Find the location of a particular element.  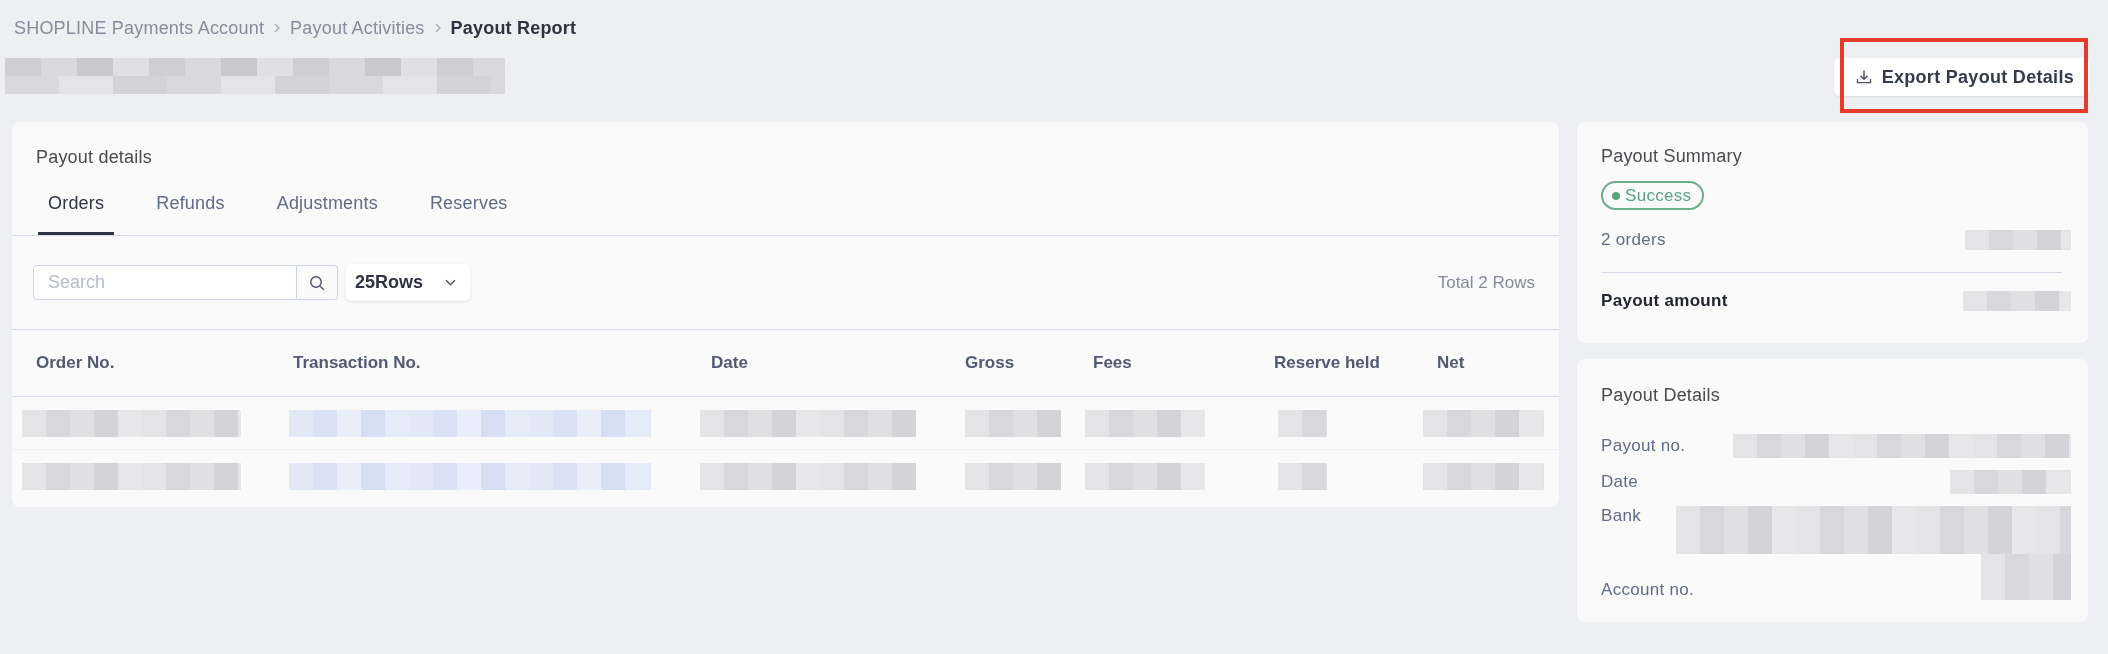

search-field: Search is located at coordinates (165, 282).